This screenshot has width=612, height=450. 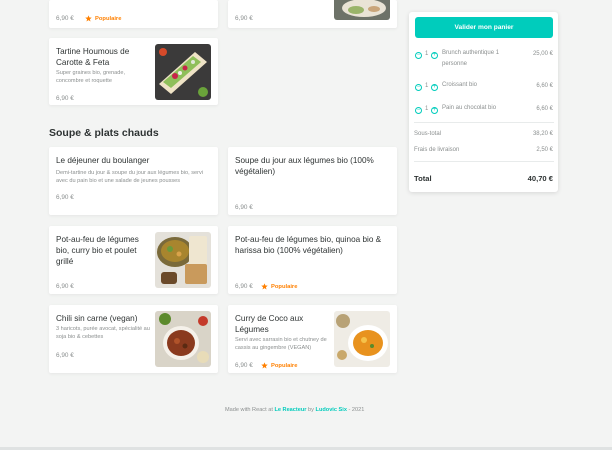 I want to click on footer-year: - 2021, so click(x=356, y=410).